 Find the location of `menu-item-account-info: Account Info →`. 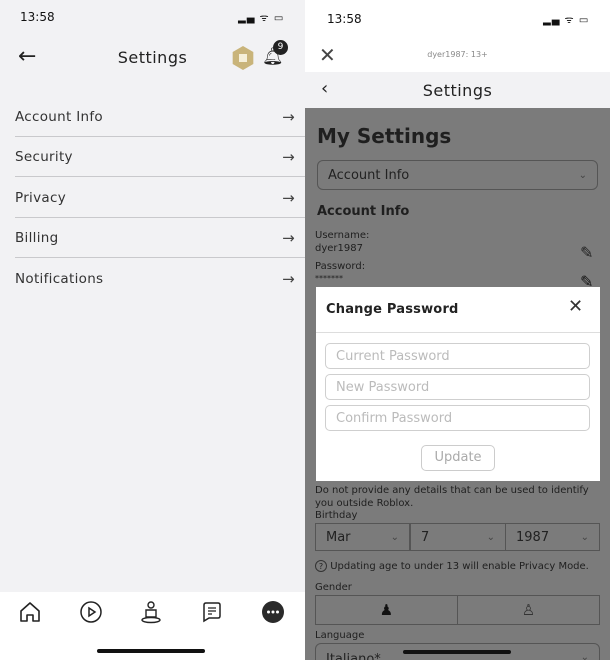

menu-item-account-info: Account Info → is located at coordinates (160, 117).